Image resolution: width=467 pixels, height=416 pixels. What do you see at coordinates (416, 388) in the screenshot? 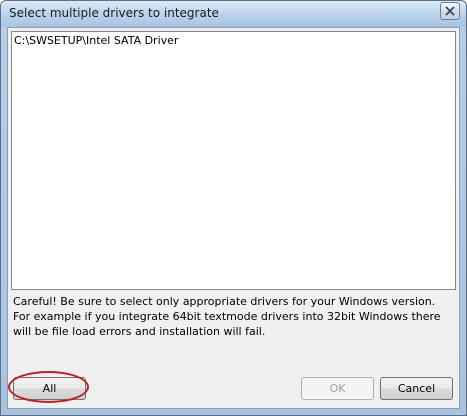
I see `cancel-button: Cancel` at bounding box center [416, 388].